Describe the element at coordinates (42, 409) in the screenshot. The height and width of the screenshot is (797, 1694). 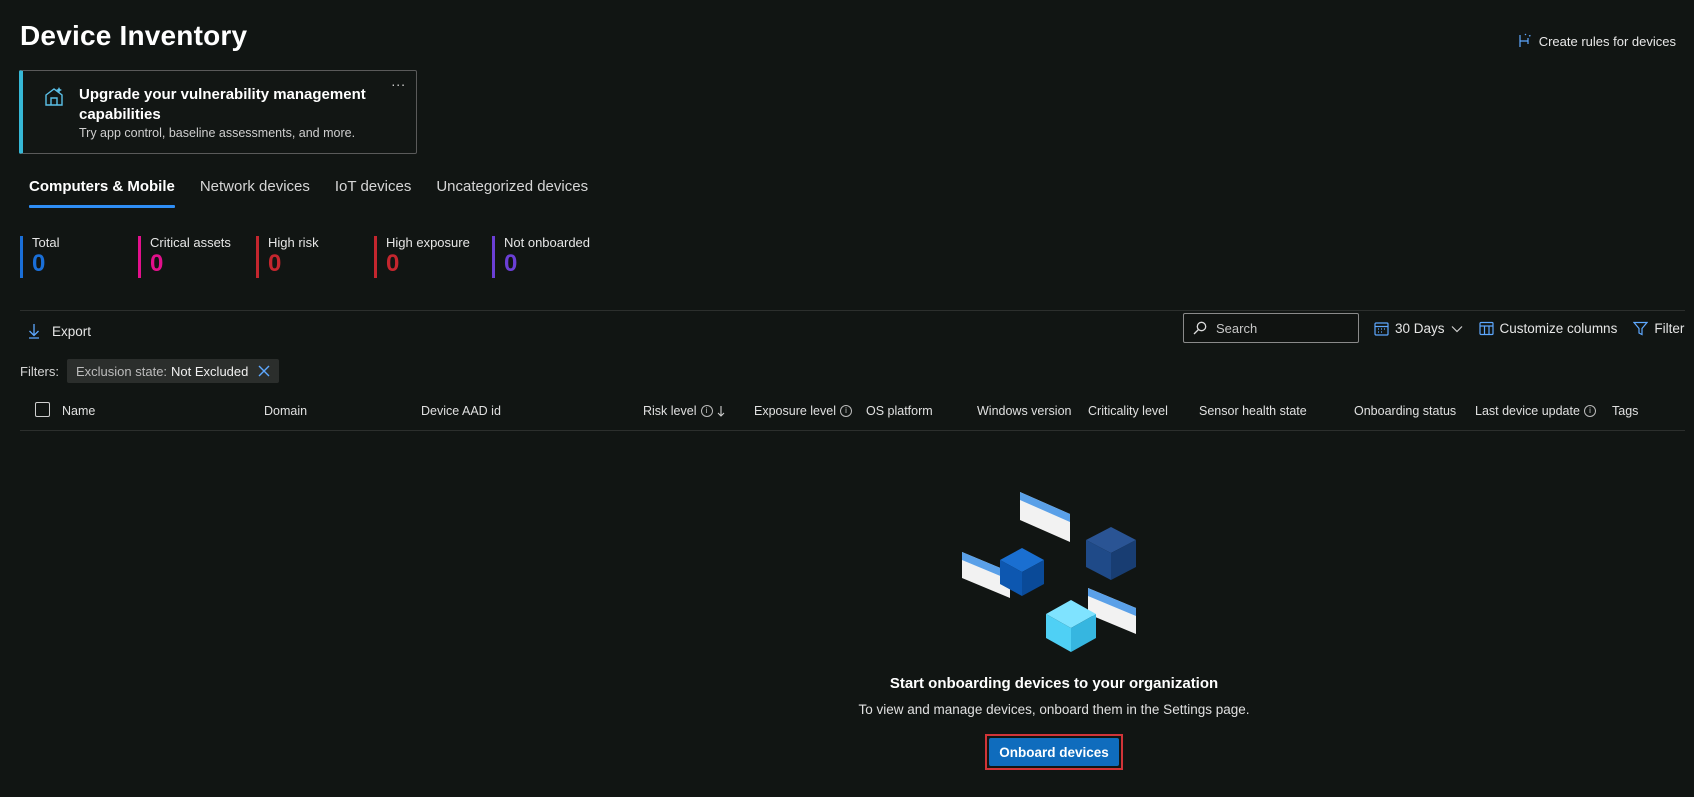
I see `select-all-checkbox` at that location.